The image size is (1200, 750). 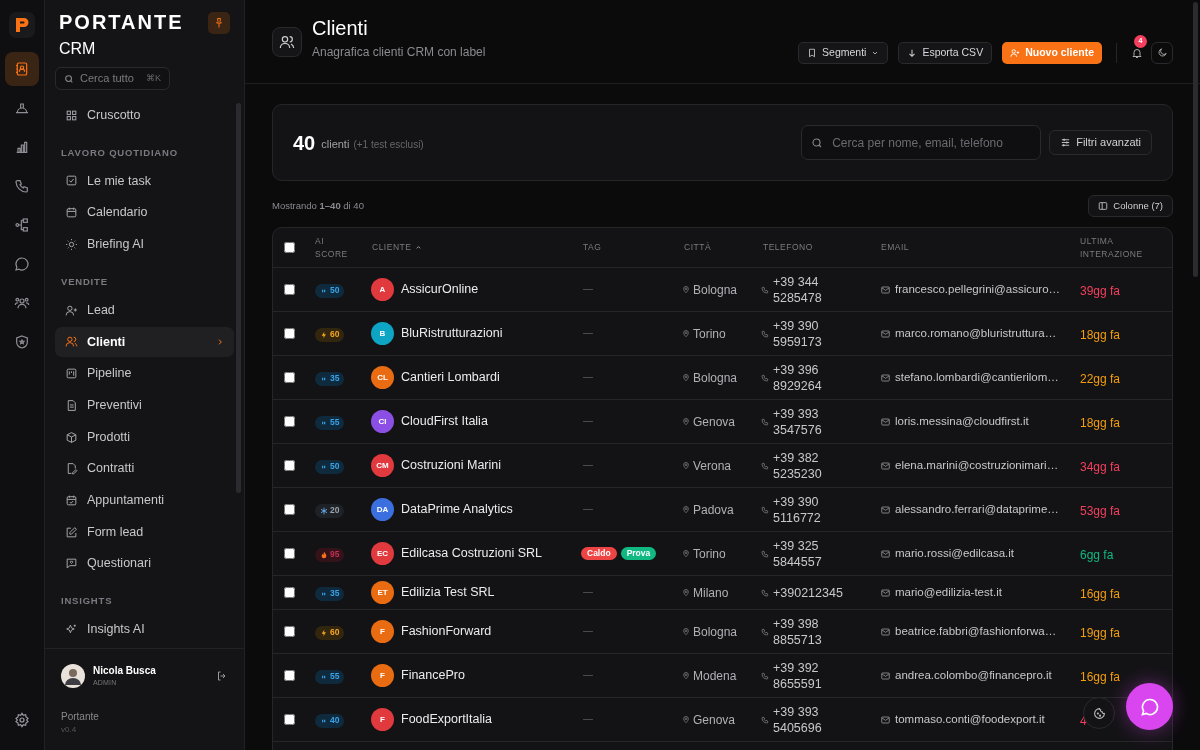 I want to click on nav-item: Calendario, so click(x=144, y=212).